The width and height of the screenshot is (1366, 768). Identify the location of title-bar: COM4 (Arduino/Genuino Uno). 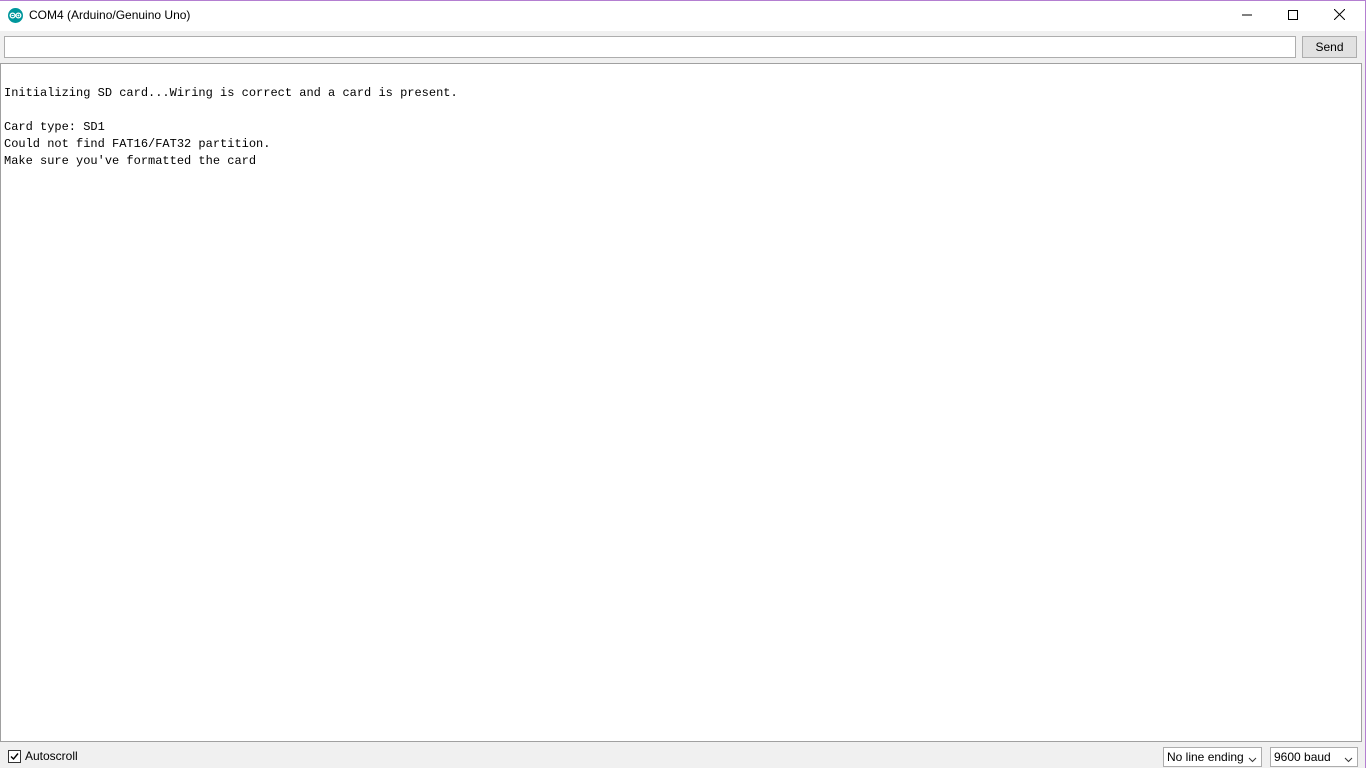
(682, 16).